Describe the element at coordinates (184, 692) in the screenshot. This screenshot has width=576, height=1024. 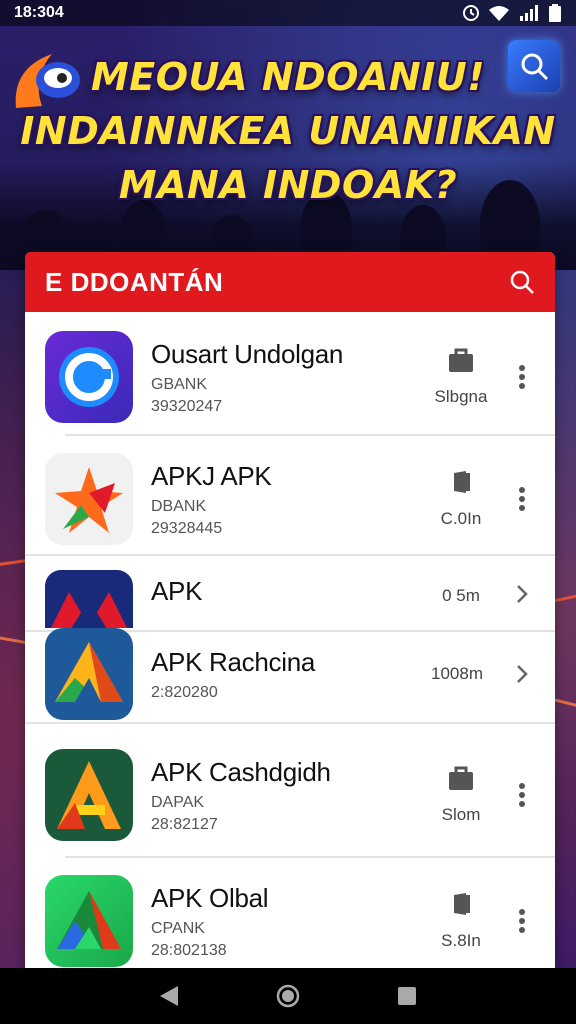
I see `app-meta: 2:820280` at that location.